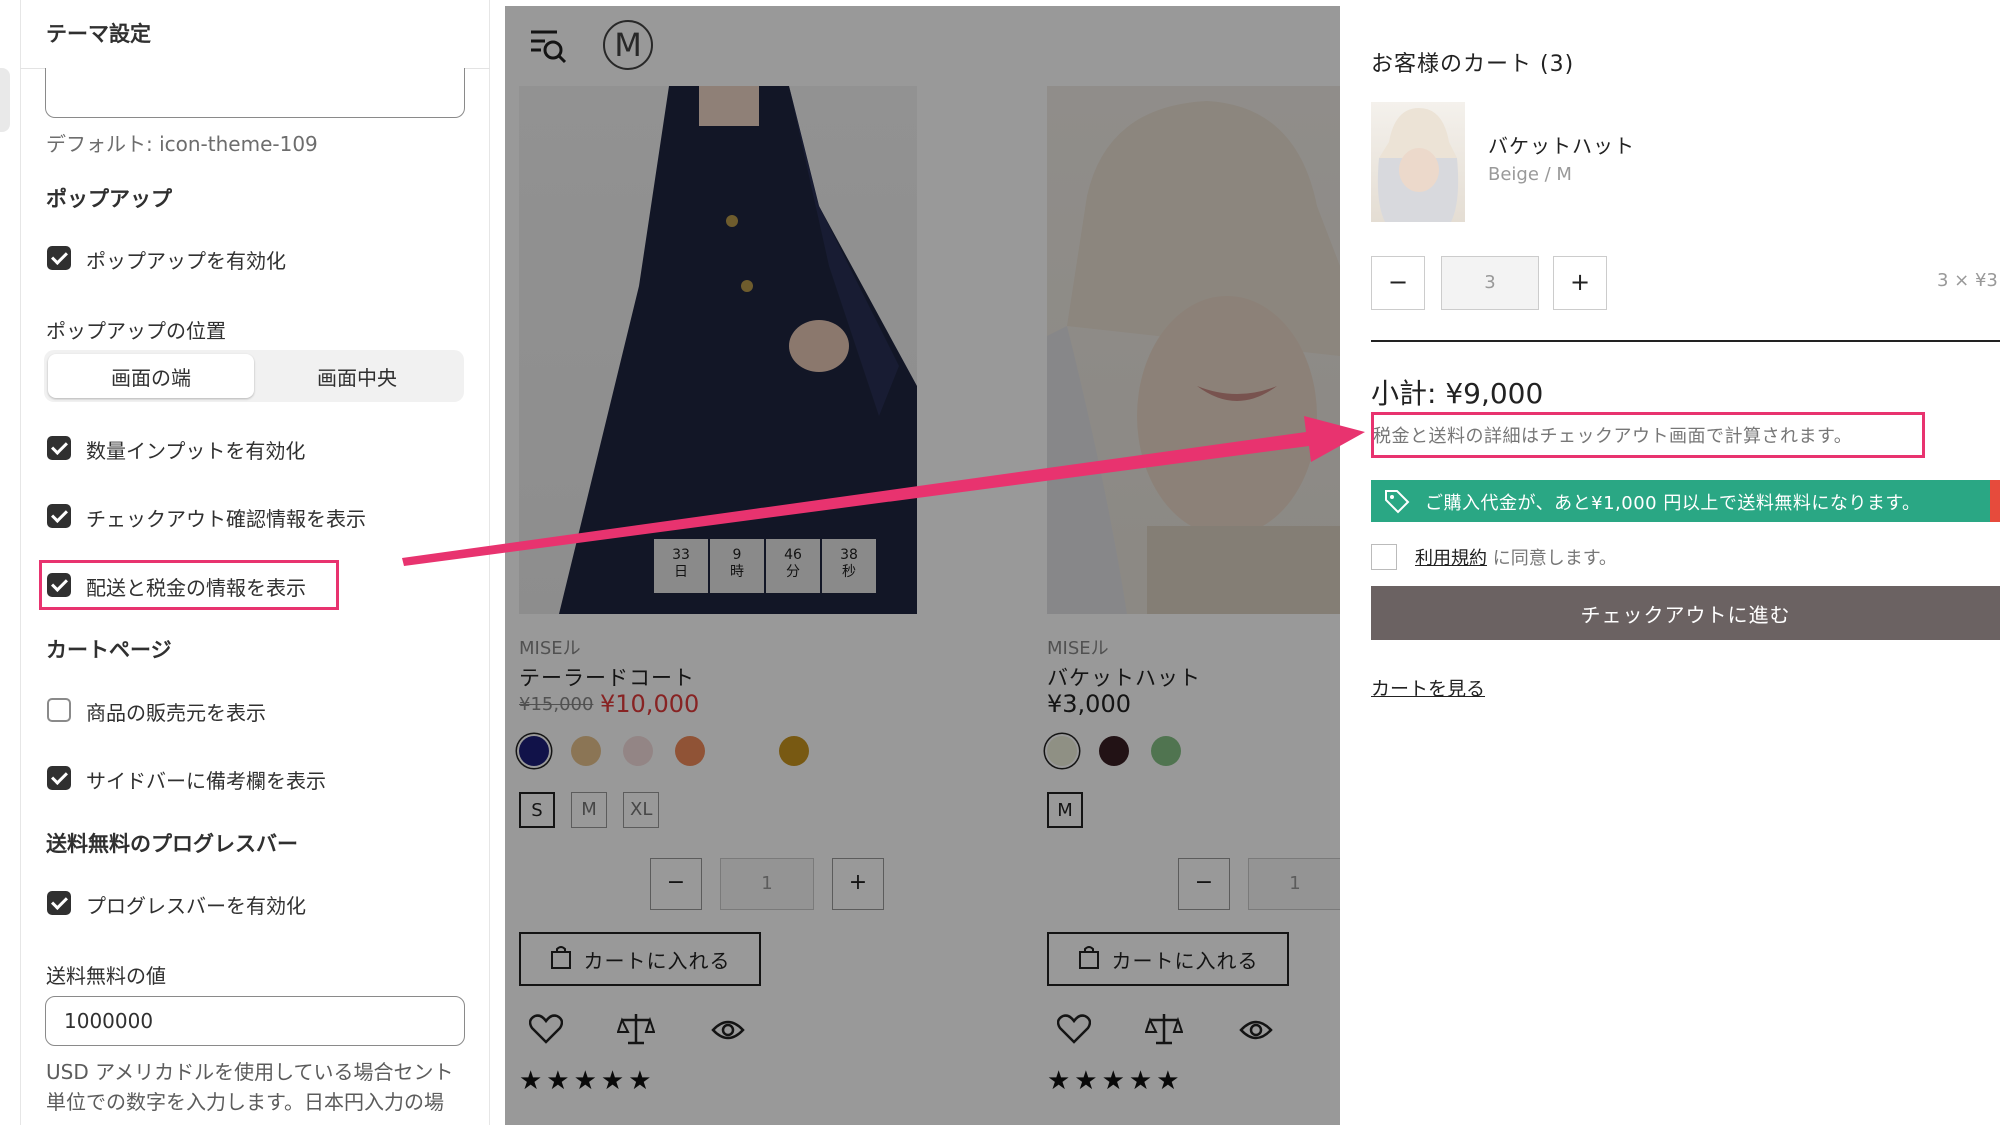 Image resolution: width=2000 pixels, height=1125 pixels. Describe the element at coordinates (59, 710) in the screenshot. I see `show-vendor-checkbox` at that location.